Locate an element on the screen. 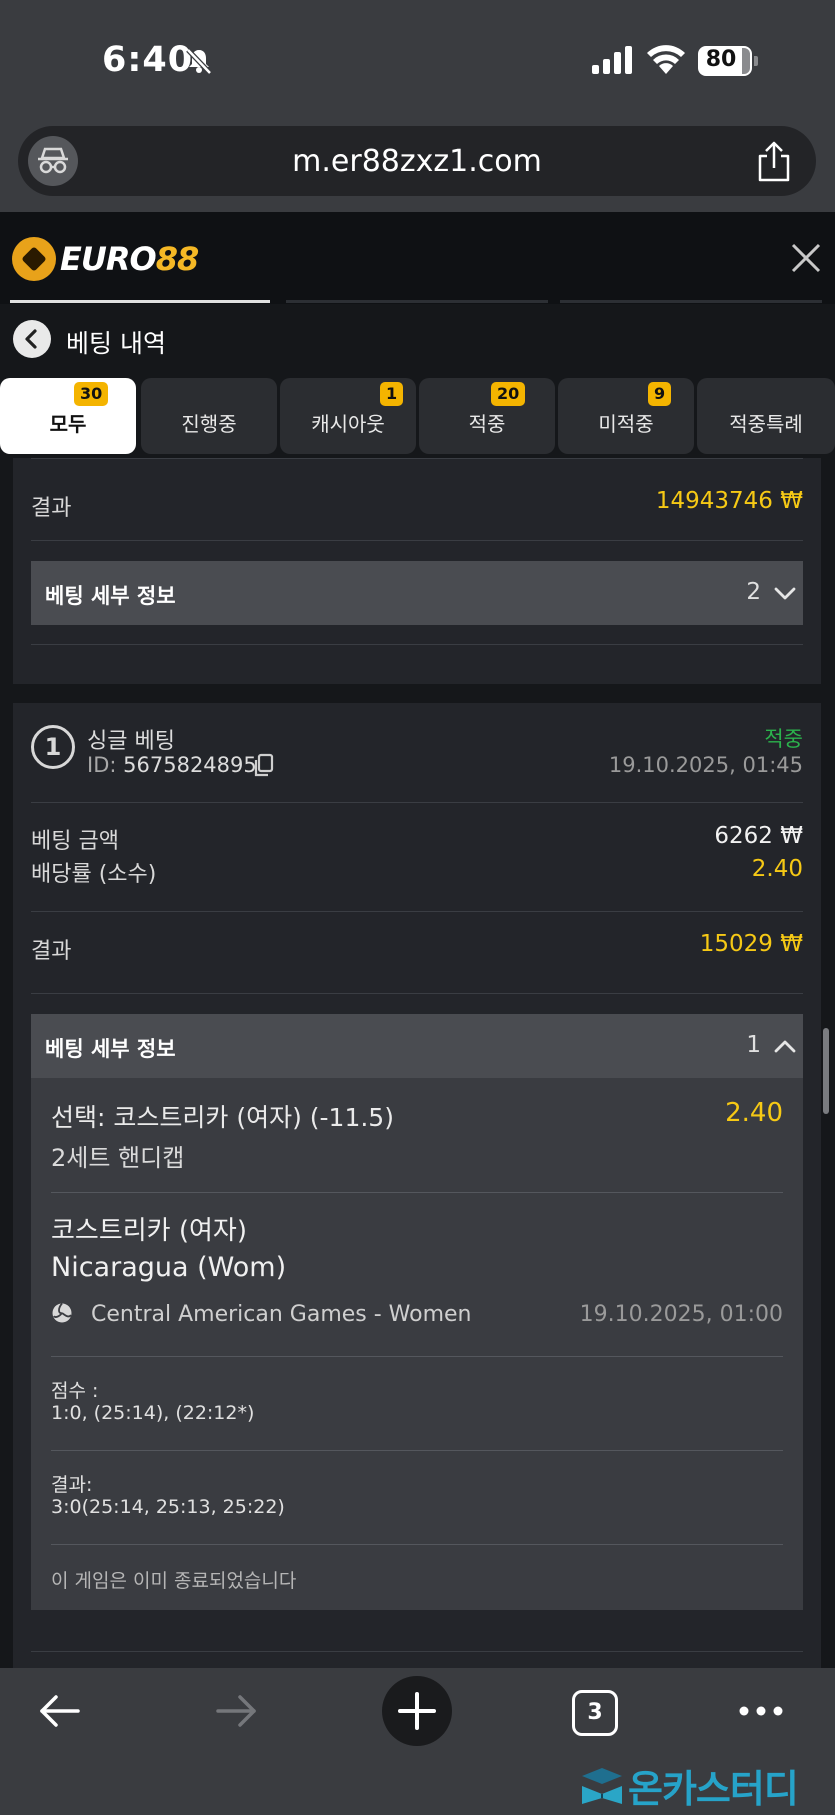  stake-value: 6262 ₩ is located at coordinates (758, 836).